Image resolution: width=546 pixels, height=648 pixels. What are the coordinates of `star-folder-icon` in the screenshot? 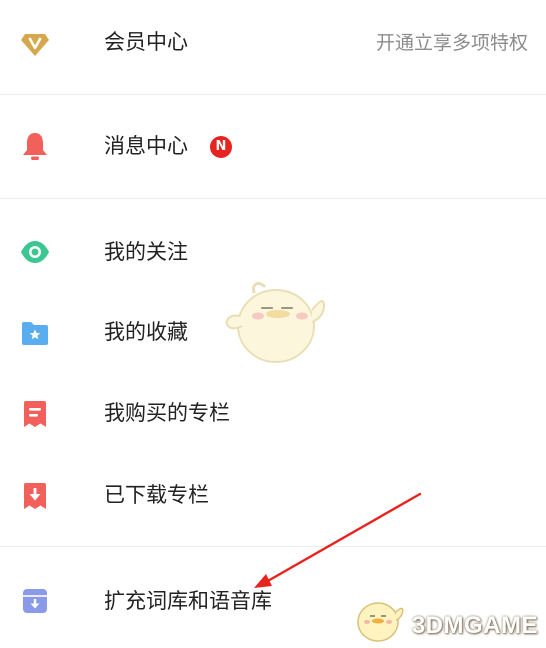 It's located at (35, 333).